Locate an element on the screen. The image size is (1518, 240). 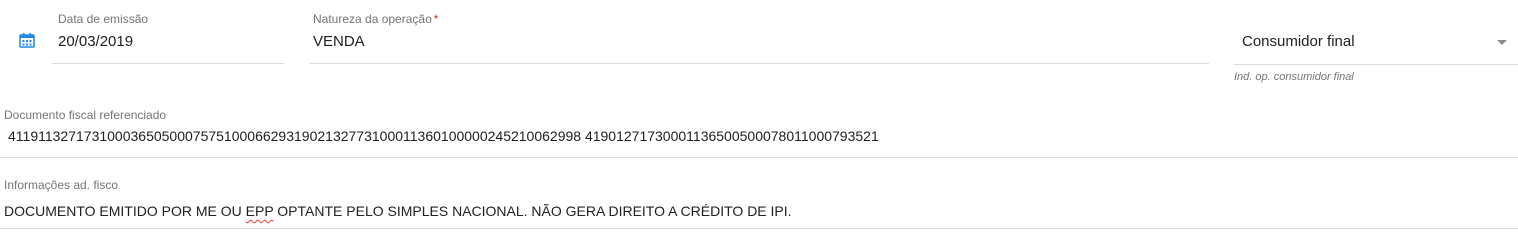
spellcheck-flagged-word: EPP is located at coordinates (259, 211).